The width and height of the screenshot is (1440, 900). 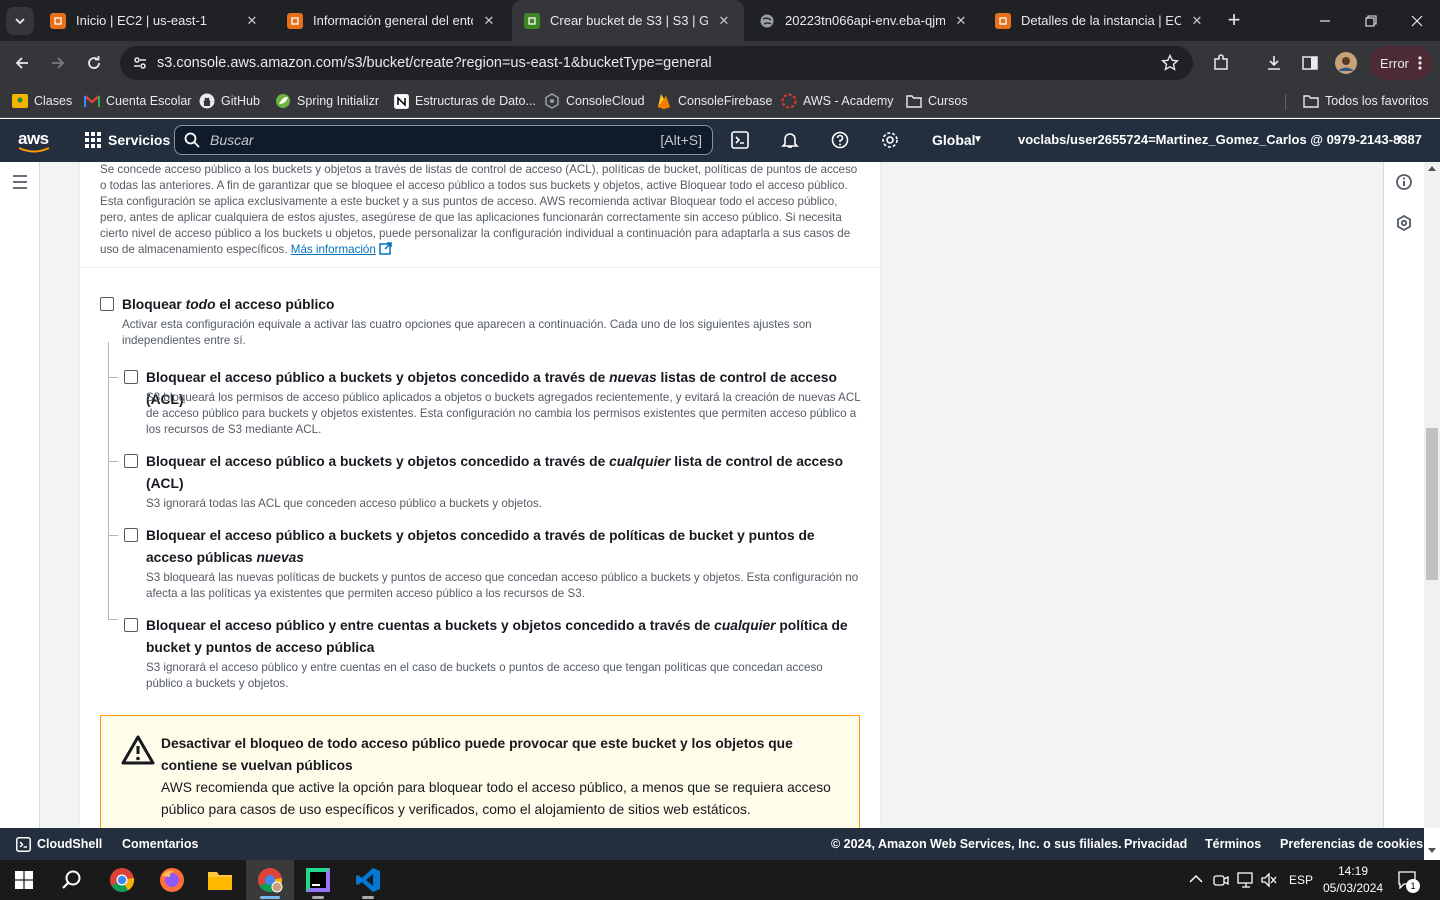 I want to click on error-button: Error, so click(x=1400, y=63).